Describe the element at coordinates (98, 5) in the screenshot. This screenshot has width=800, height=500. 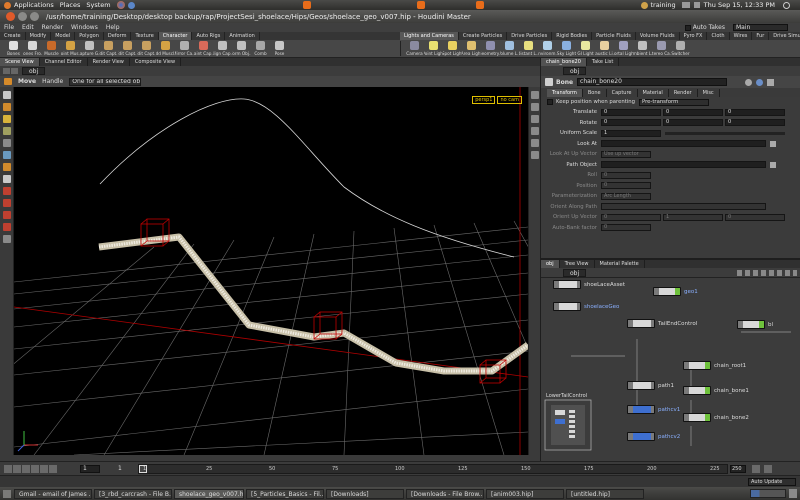
I see `system-menu: System` at that location.